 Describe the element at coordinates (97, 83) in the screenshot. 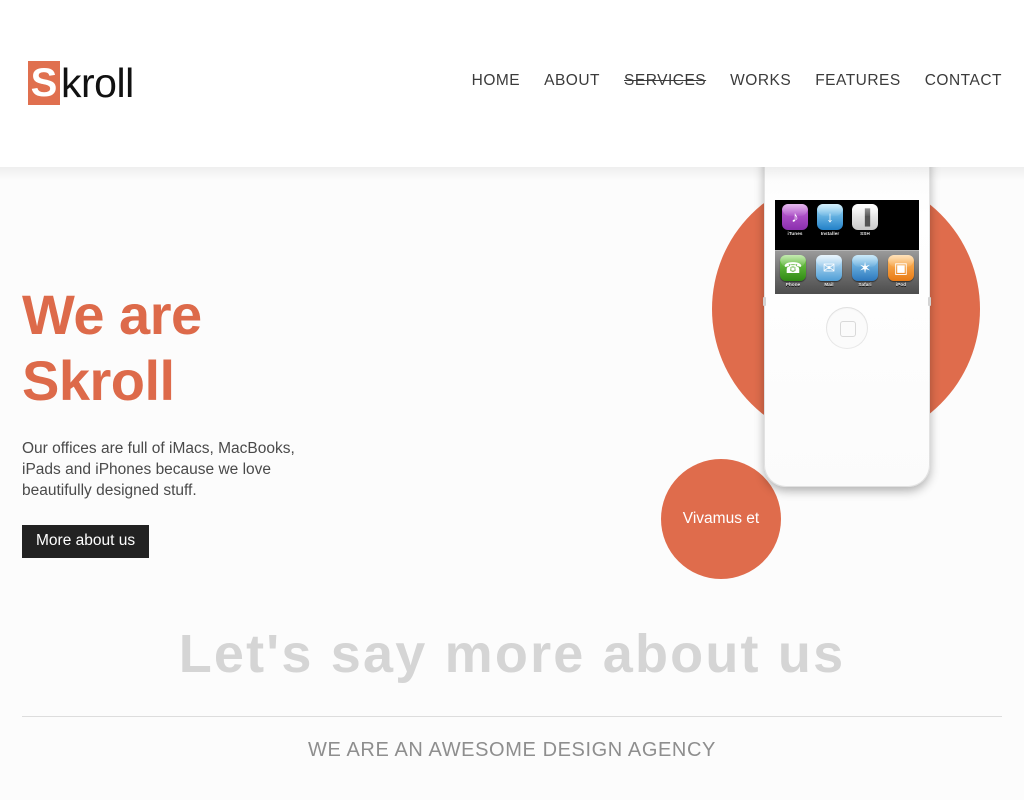

I see `logo-wordmark: kroll` at that location.